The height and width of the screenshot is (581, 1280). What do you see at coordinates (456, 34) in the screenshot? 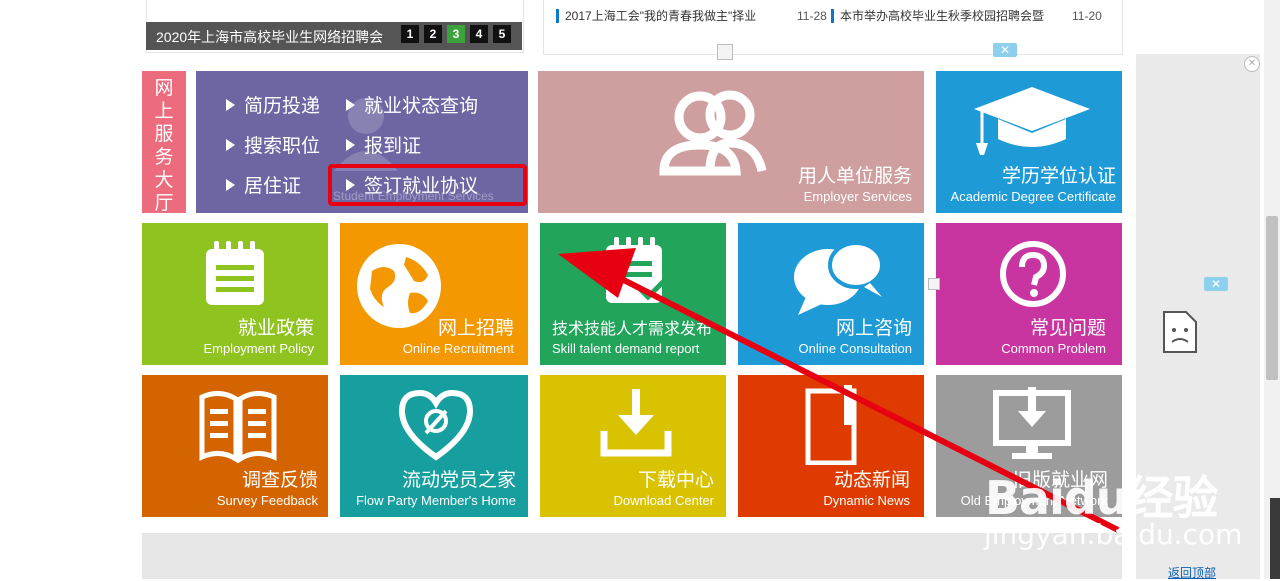
I see `banner-page-3: 3` at bounding box center [456, 34].